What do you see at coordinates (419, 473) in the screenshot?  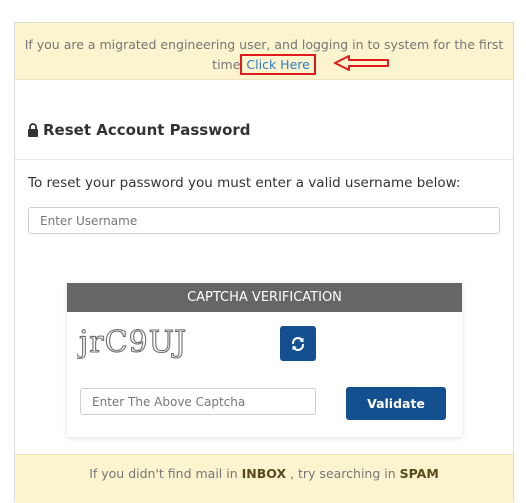 I see `spam-label: SPAM` at bounding box center [419, 473].